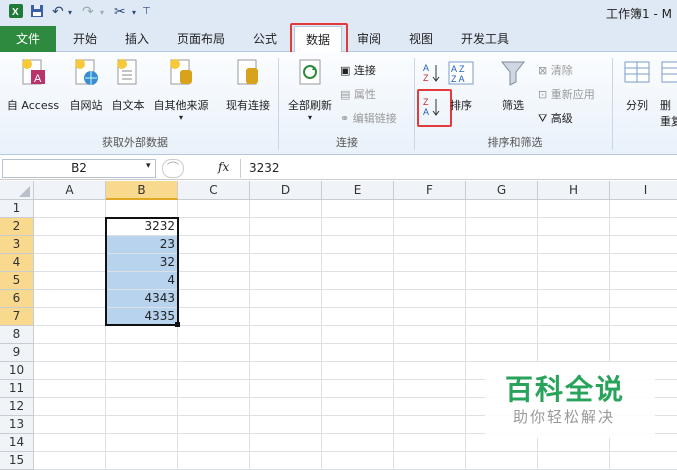 The image size is (677, 470). What do you see at coordinates (142, 335) in the screenshot?
I see `cell-b8` at bounding box center [142, 335].